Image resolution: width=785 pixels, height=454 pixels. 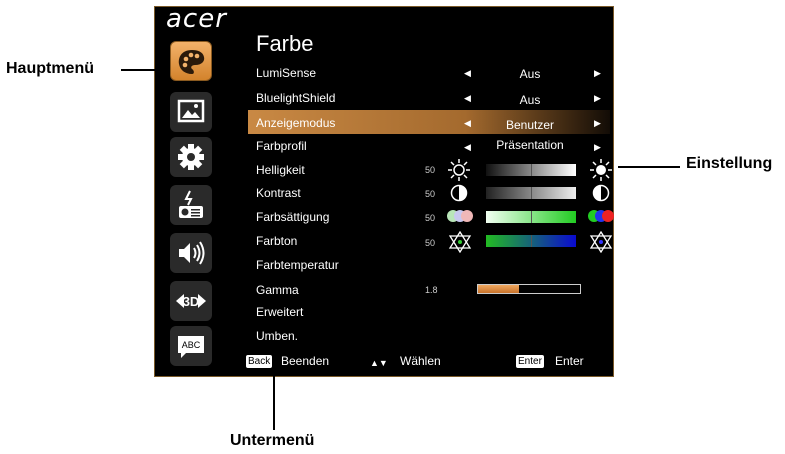 I want to click on select-label: Wählen, so click(x=420, y=361).